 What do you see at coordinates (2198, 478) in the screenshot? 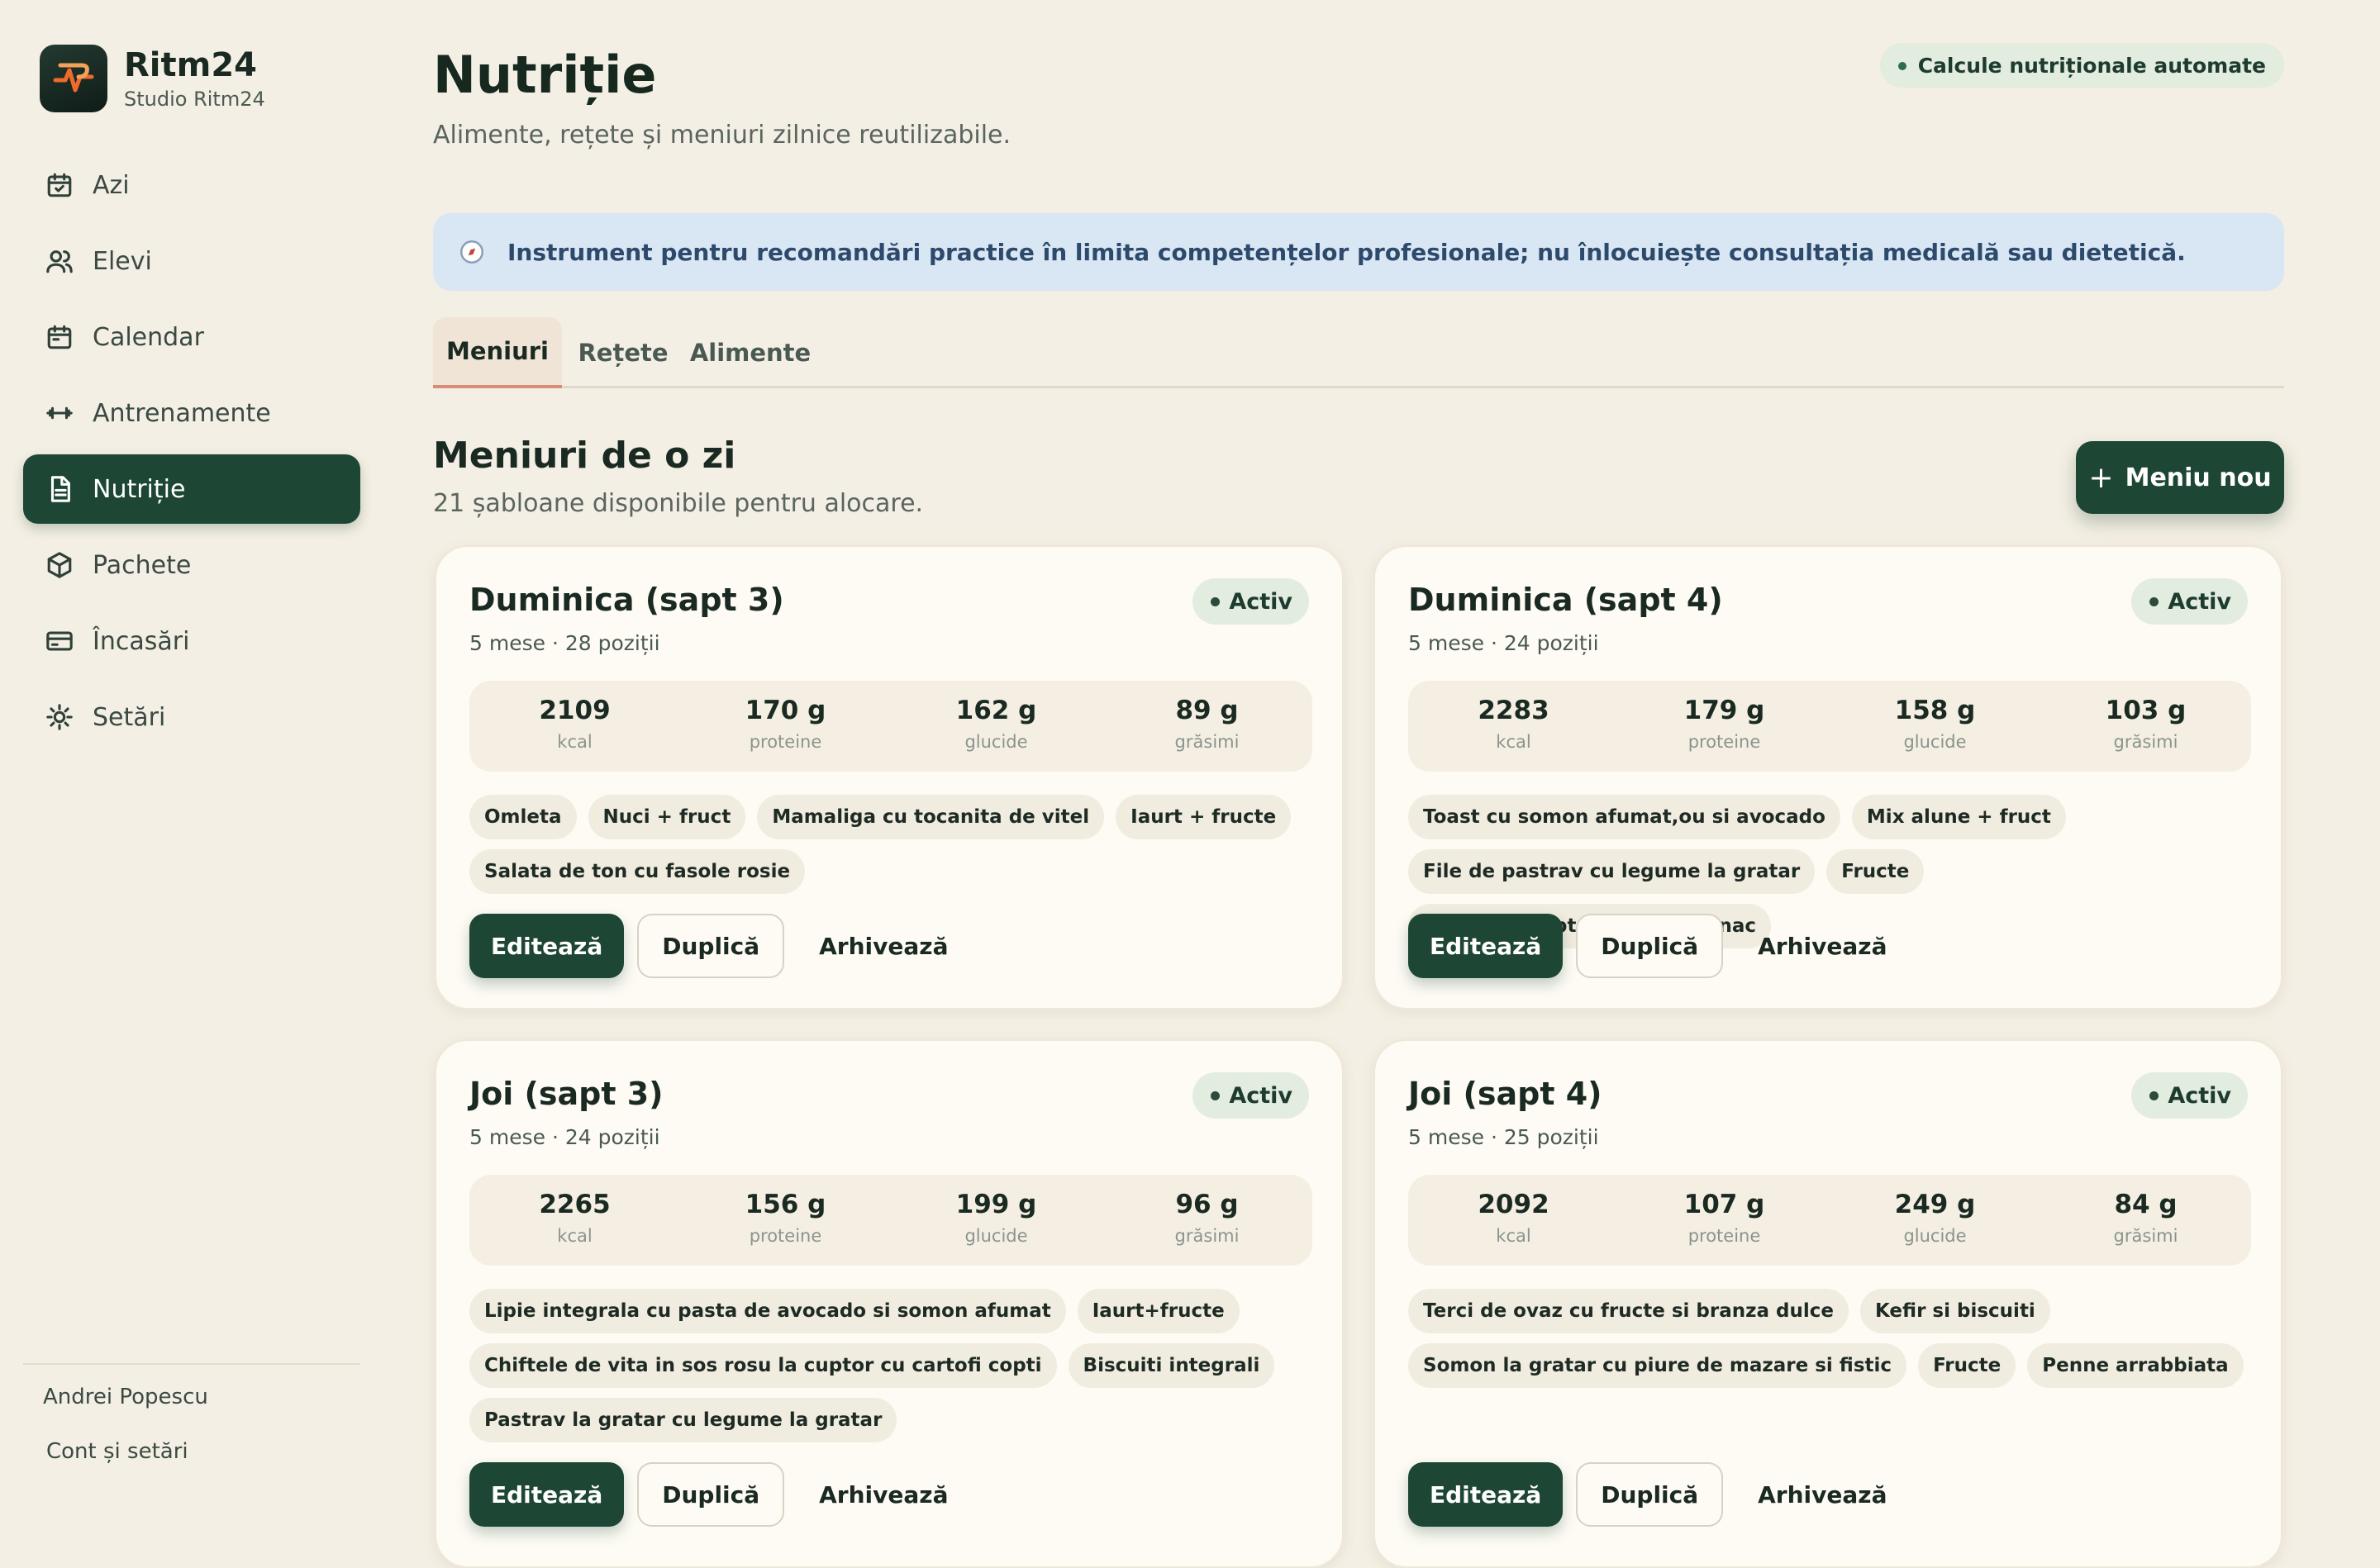
I see `new-menu-label: Meniu nou` at bounding box center [2198, 478].